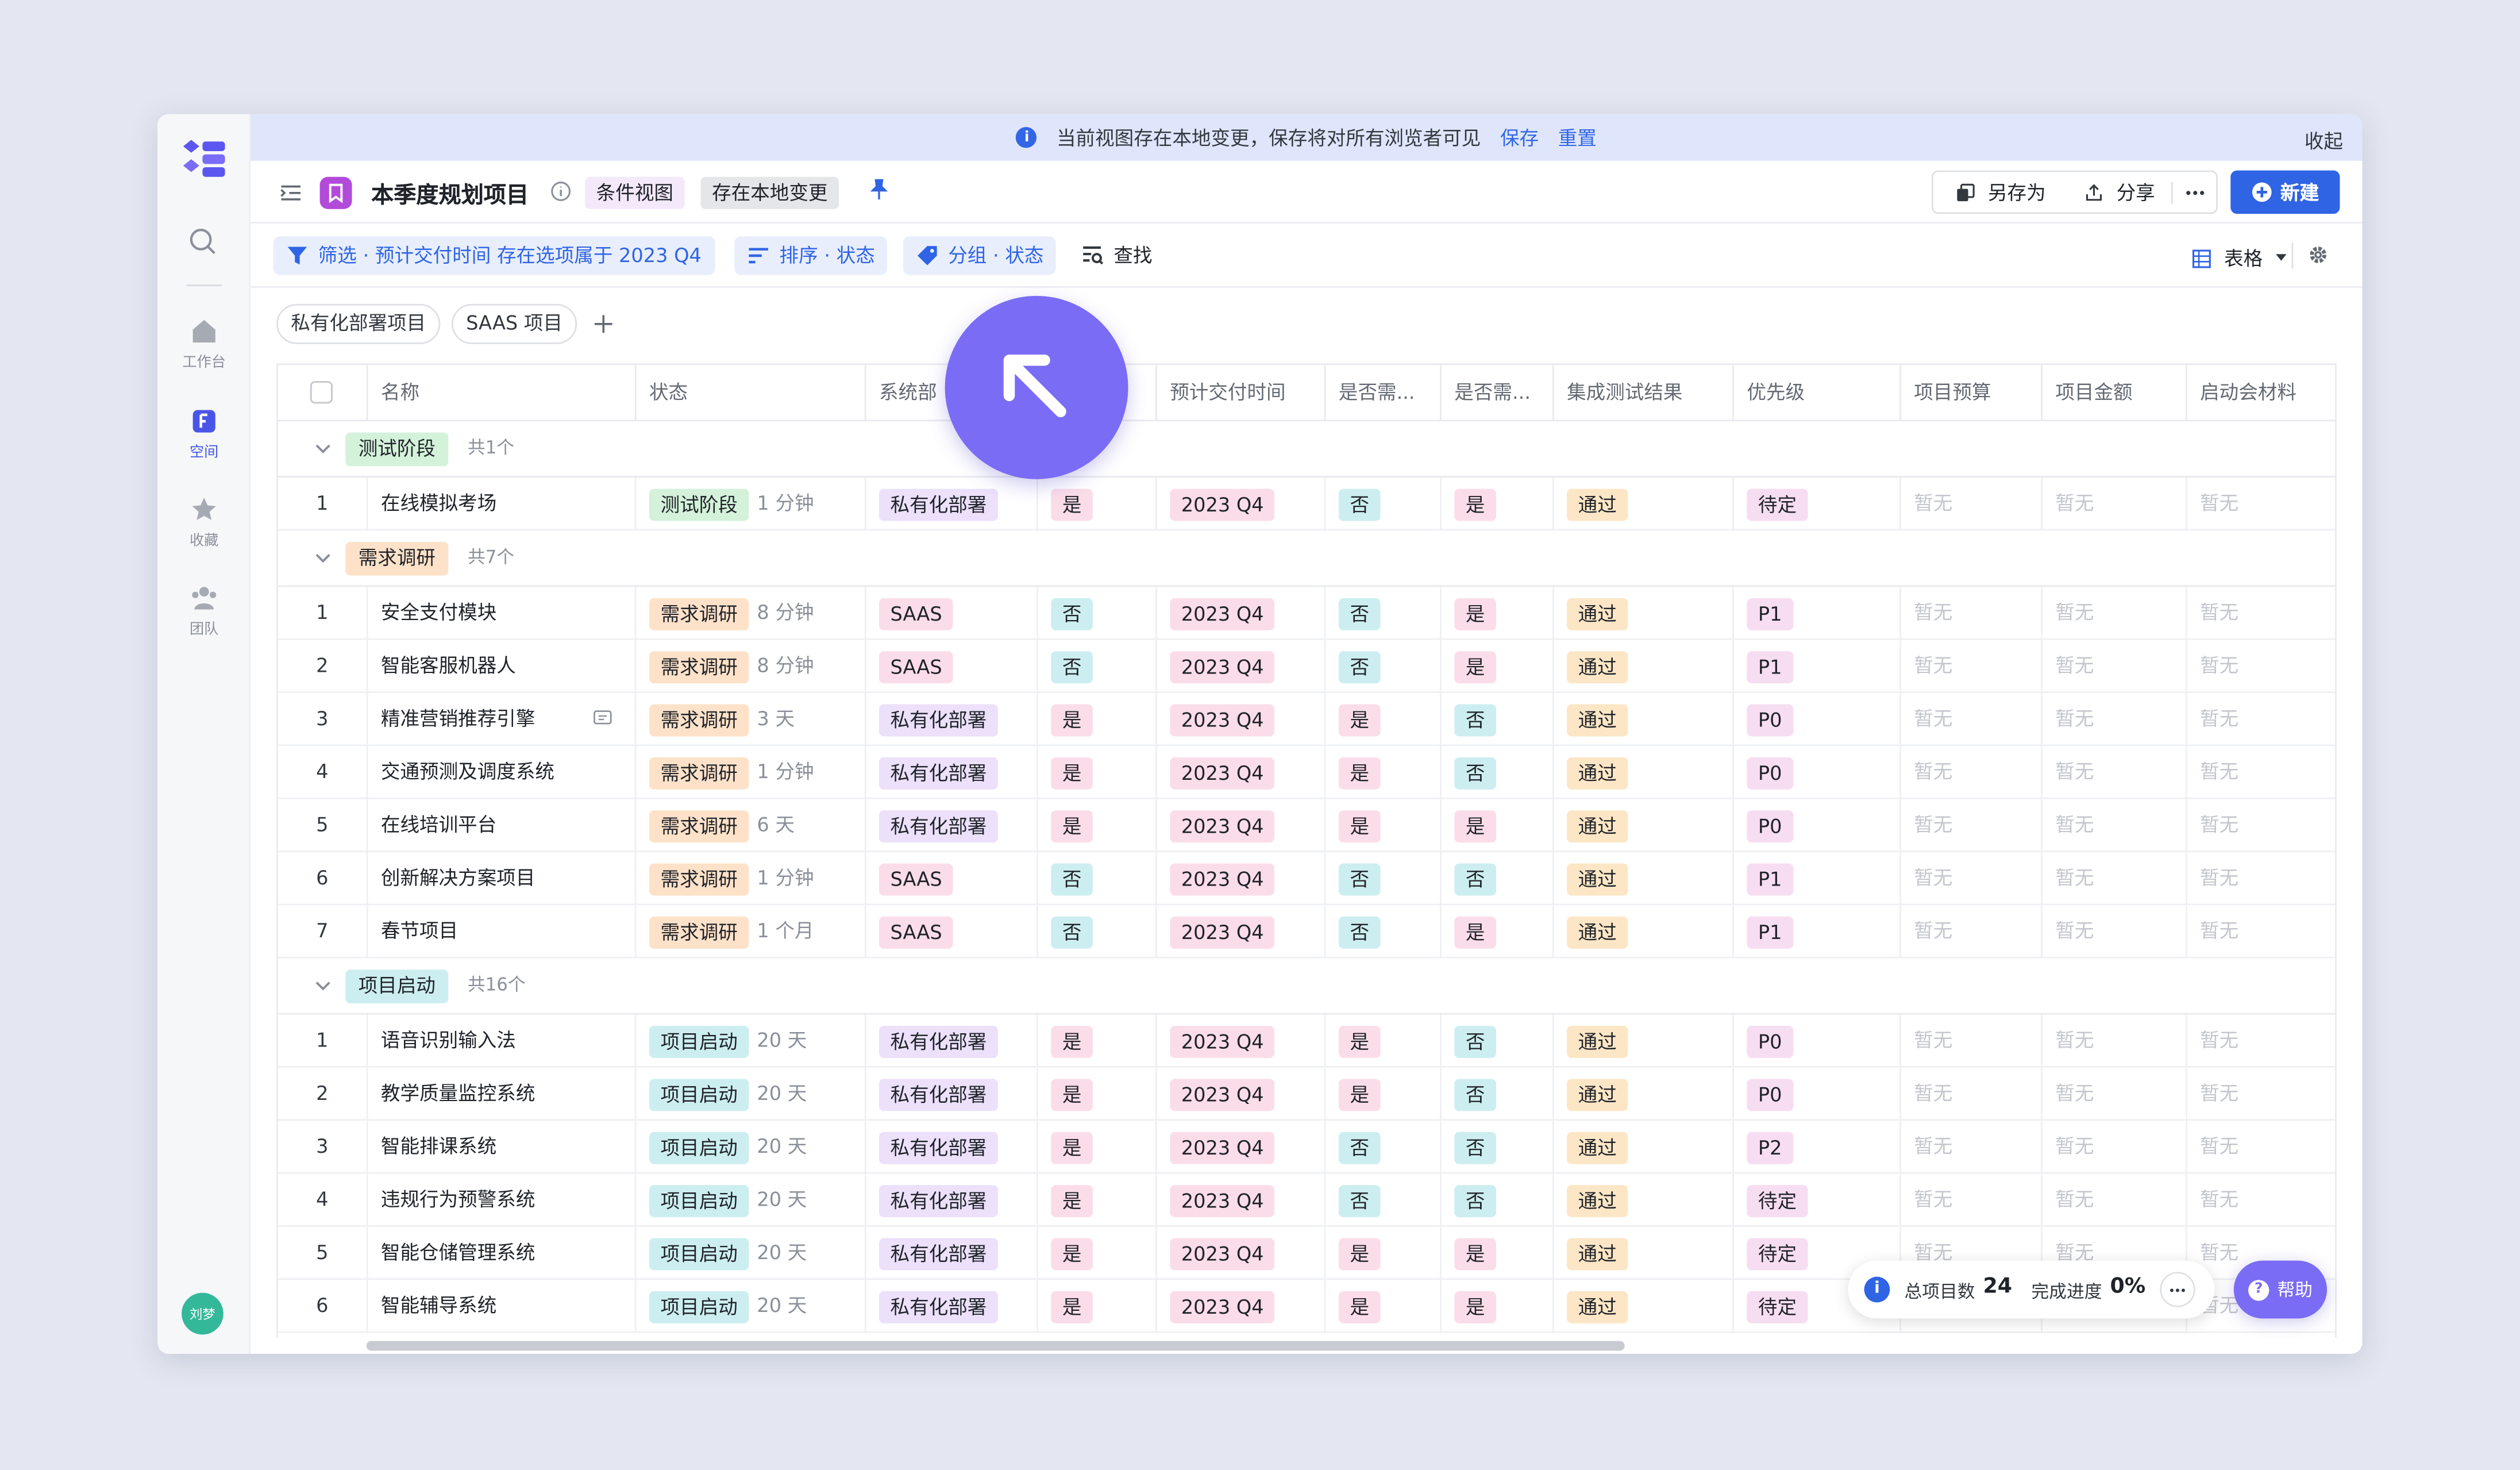 The height and width of the screenshot is (1470, 2520). I want to click on chip-saas: SAAS 项目, so click(514, 323).